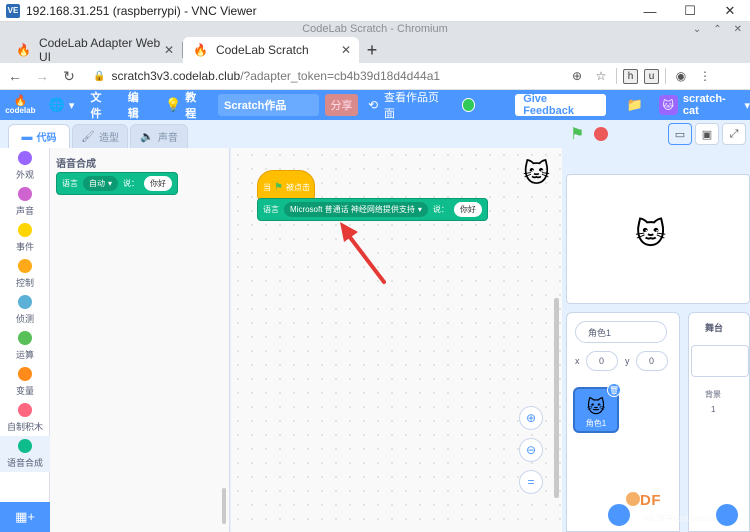  Describe the element at coordinates (100, 136) in the screenshot. I see `tab-costumes: 🖌 造型` at that location.